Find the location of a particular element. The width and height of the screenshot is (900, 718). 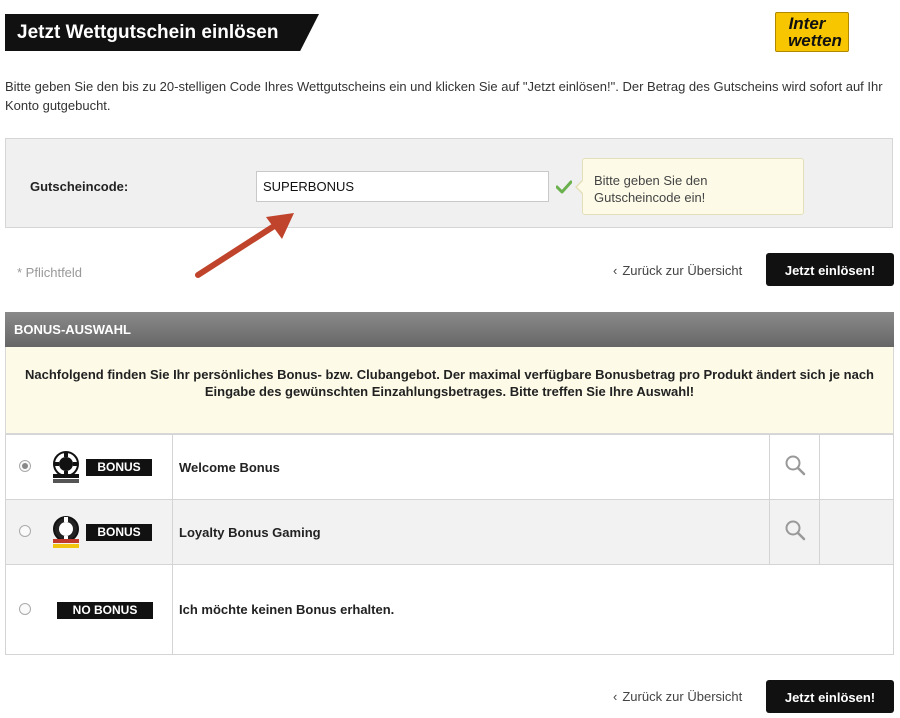

interwetten-logo: Inter wetten is located at coordinates (812, 32).